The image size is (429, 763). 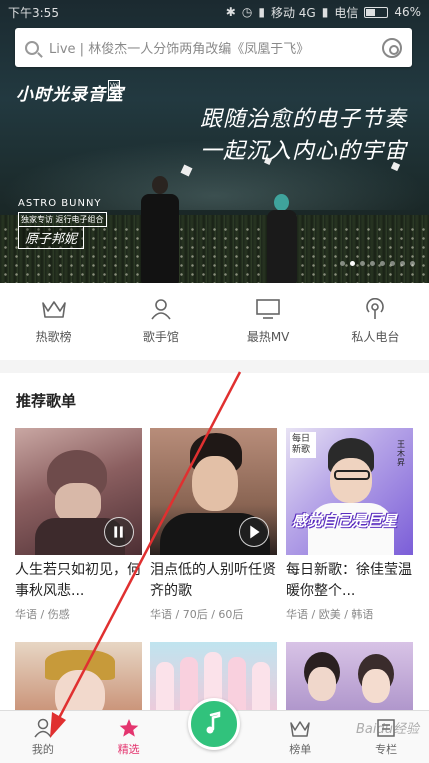 What do you see at coordinates (62, 219) in the screenshot?
I see `banner-artist-note: 独家专访 返行电子组合` at bounding box center [62, 219].